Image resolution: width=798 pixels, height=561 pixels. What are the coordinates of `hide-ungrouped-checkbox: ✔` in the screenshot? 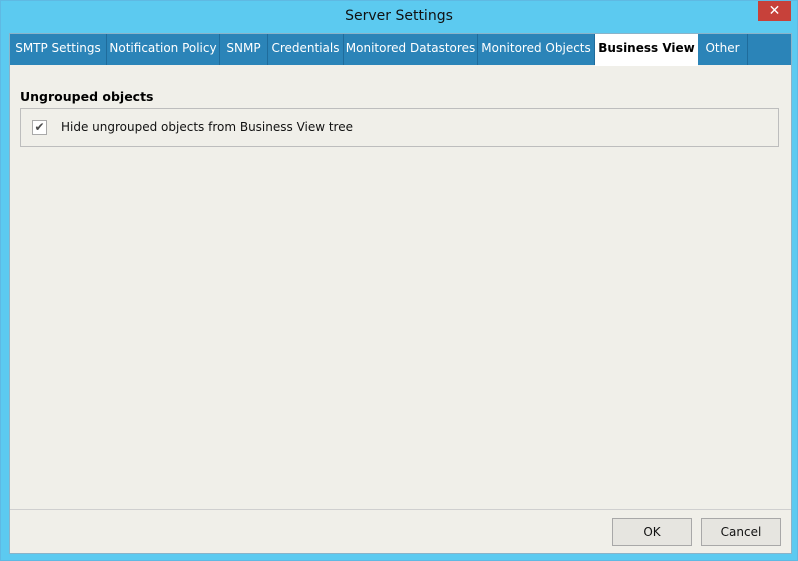 It's located at (39, 127).